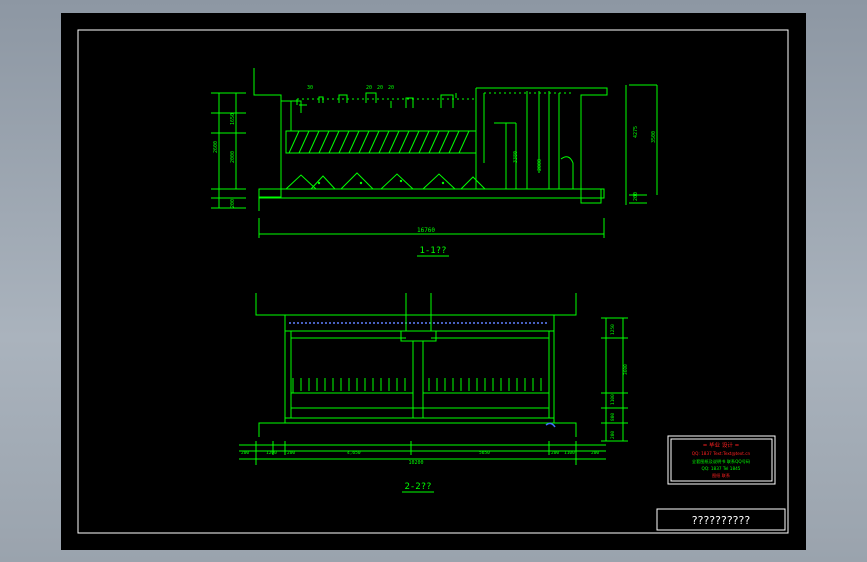  Describe the element at coordinates (484, 453) in the screenshot. I see `dim-bottom-5: 5650` at that location.